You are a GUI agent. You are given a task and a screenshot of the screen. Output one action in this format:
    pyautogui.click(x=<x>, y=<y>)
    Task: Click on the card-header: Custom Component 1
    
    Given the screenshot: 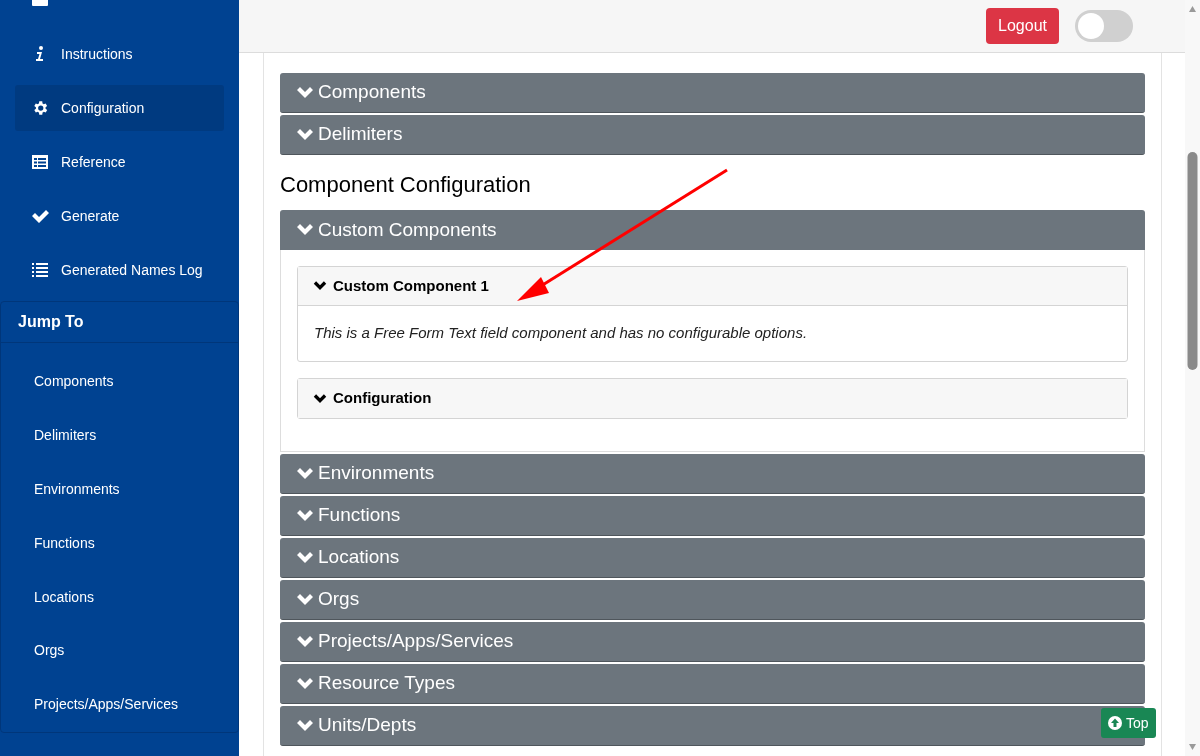 What is the action you would take?
    pyautogui.click(x=712, y=286)
    